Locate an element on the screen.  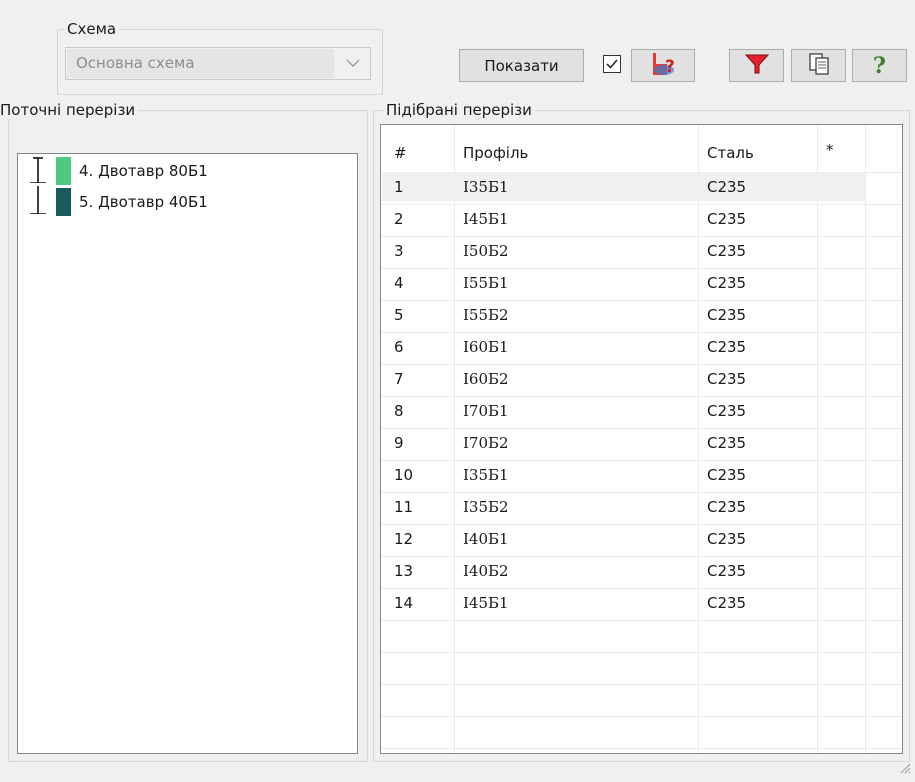
scheme-legend: Схема is located at coordinates (92, 29).